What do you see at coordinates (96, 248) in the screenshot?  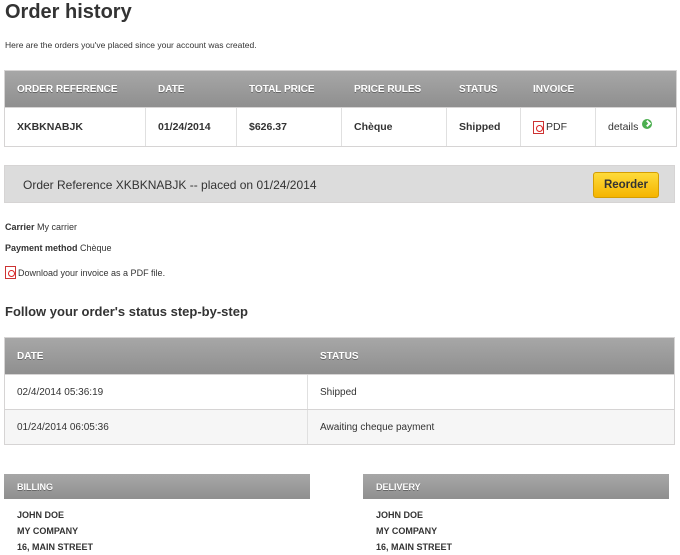 I see `payment-value: Chèque` at bounding box center [96, 248].